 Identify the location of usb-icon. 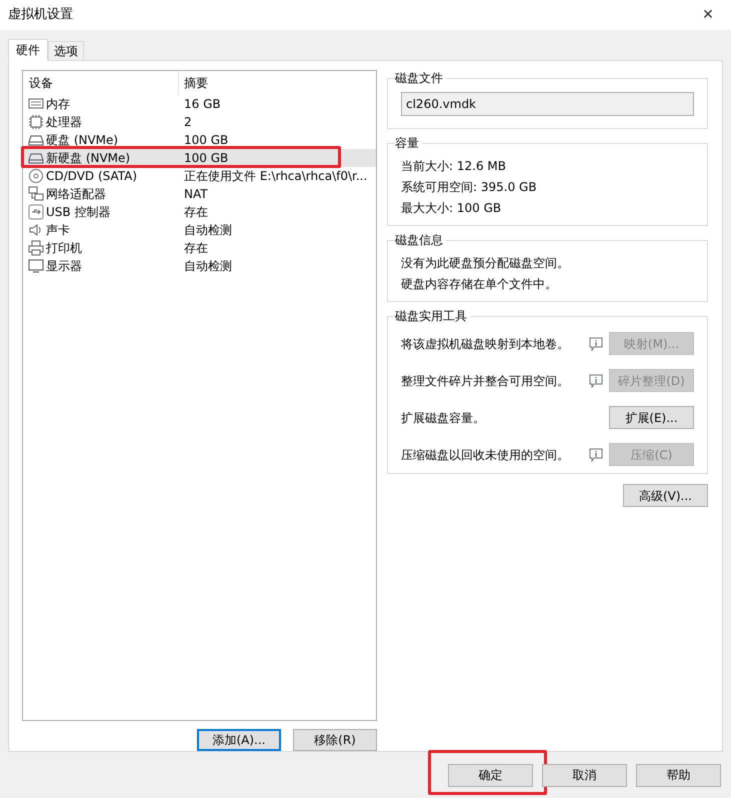
(36, 212).